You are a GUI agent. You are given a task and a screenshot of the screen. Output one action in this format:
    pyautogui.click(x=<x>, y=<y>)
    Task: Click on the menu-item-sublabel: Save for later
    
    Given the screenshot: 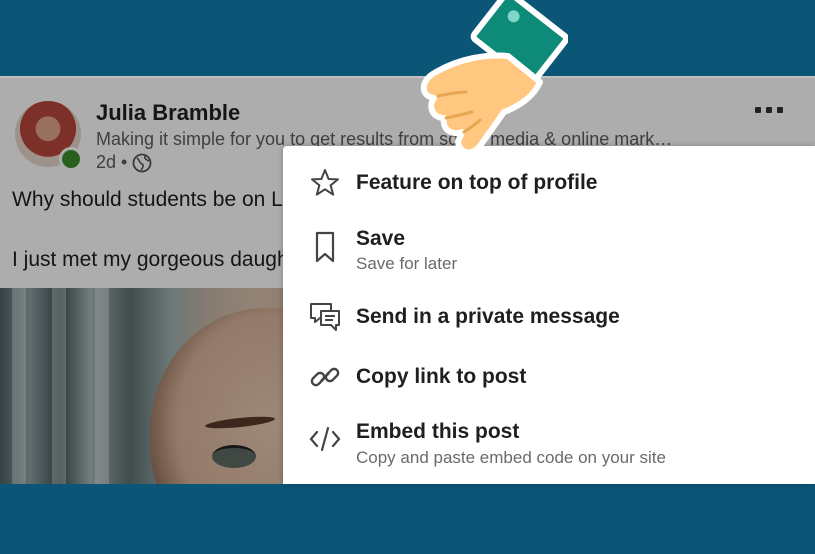 What is the action you would take?
    pyautogui.click(x=407, y=263)
    